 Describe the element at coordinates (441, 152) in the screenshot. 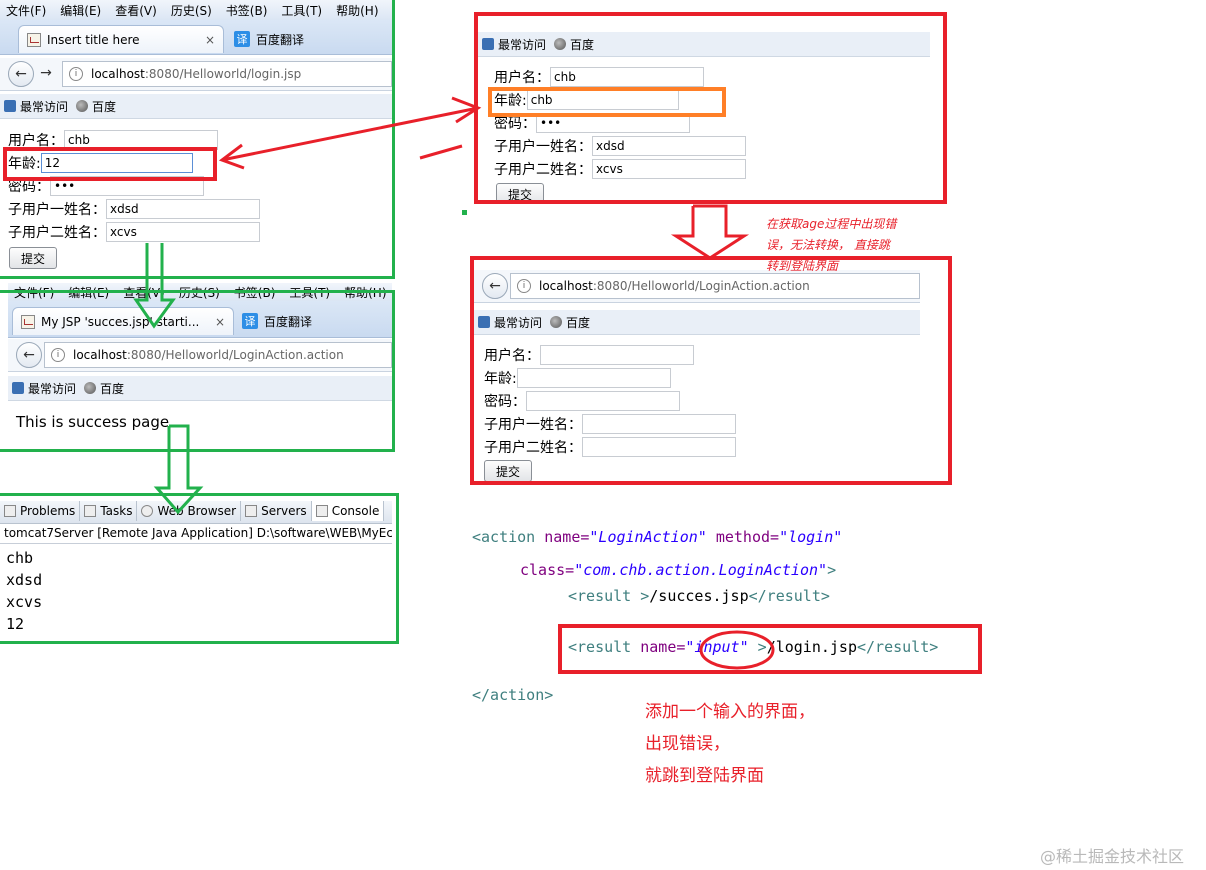

I see `red-dash-mark` at that location.